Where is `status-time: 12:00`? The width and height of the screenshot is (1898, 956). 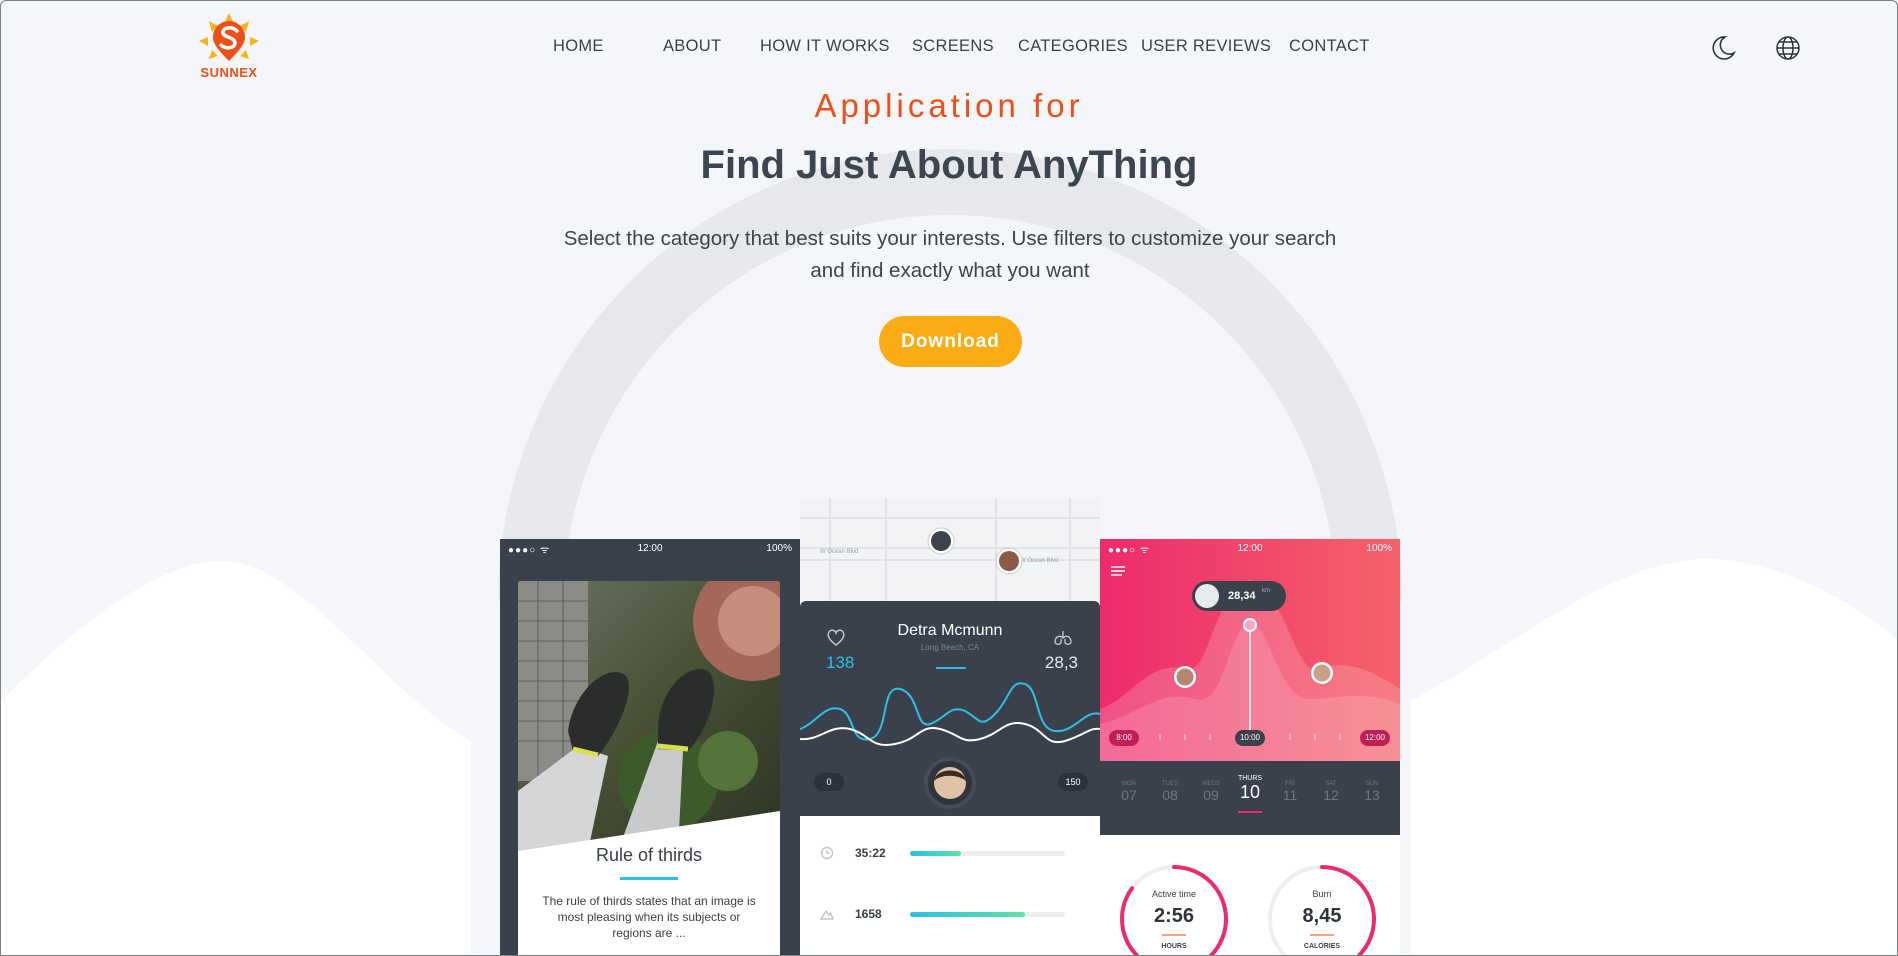 status-time: 12:00 is located at coordinates (650, 548).